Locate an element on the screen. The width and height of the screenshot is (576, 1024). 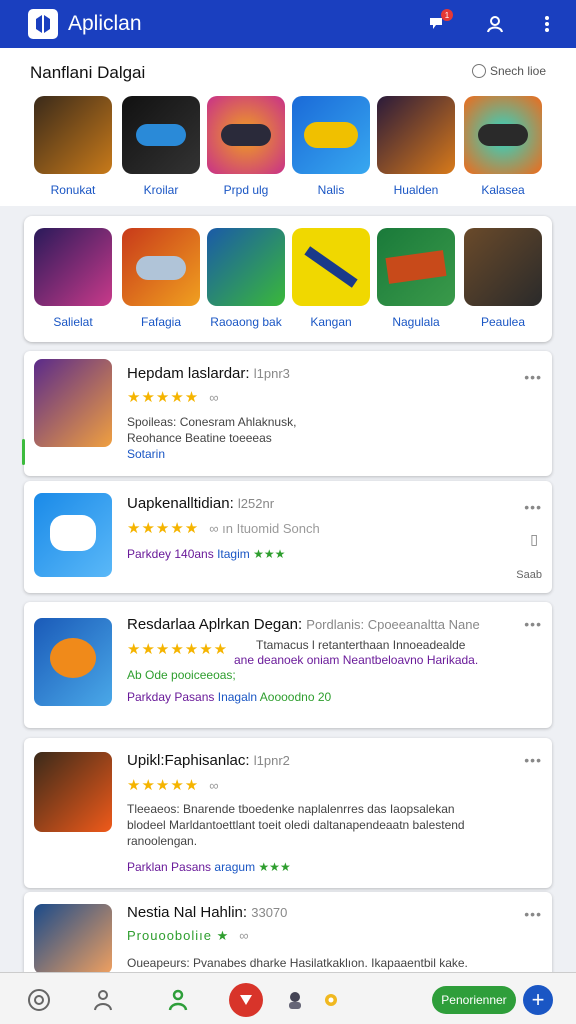
featured-tile: Hualden is located at coordinates (416, 146).